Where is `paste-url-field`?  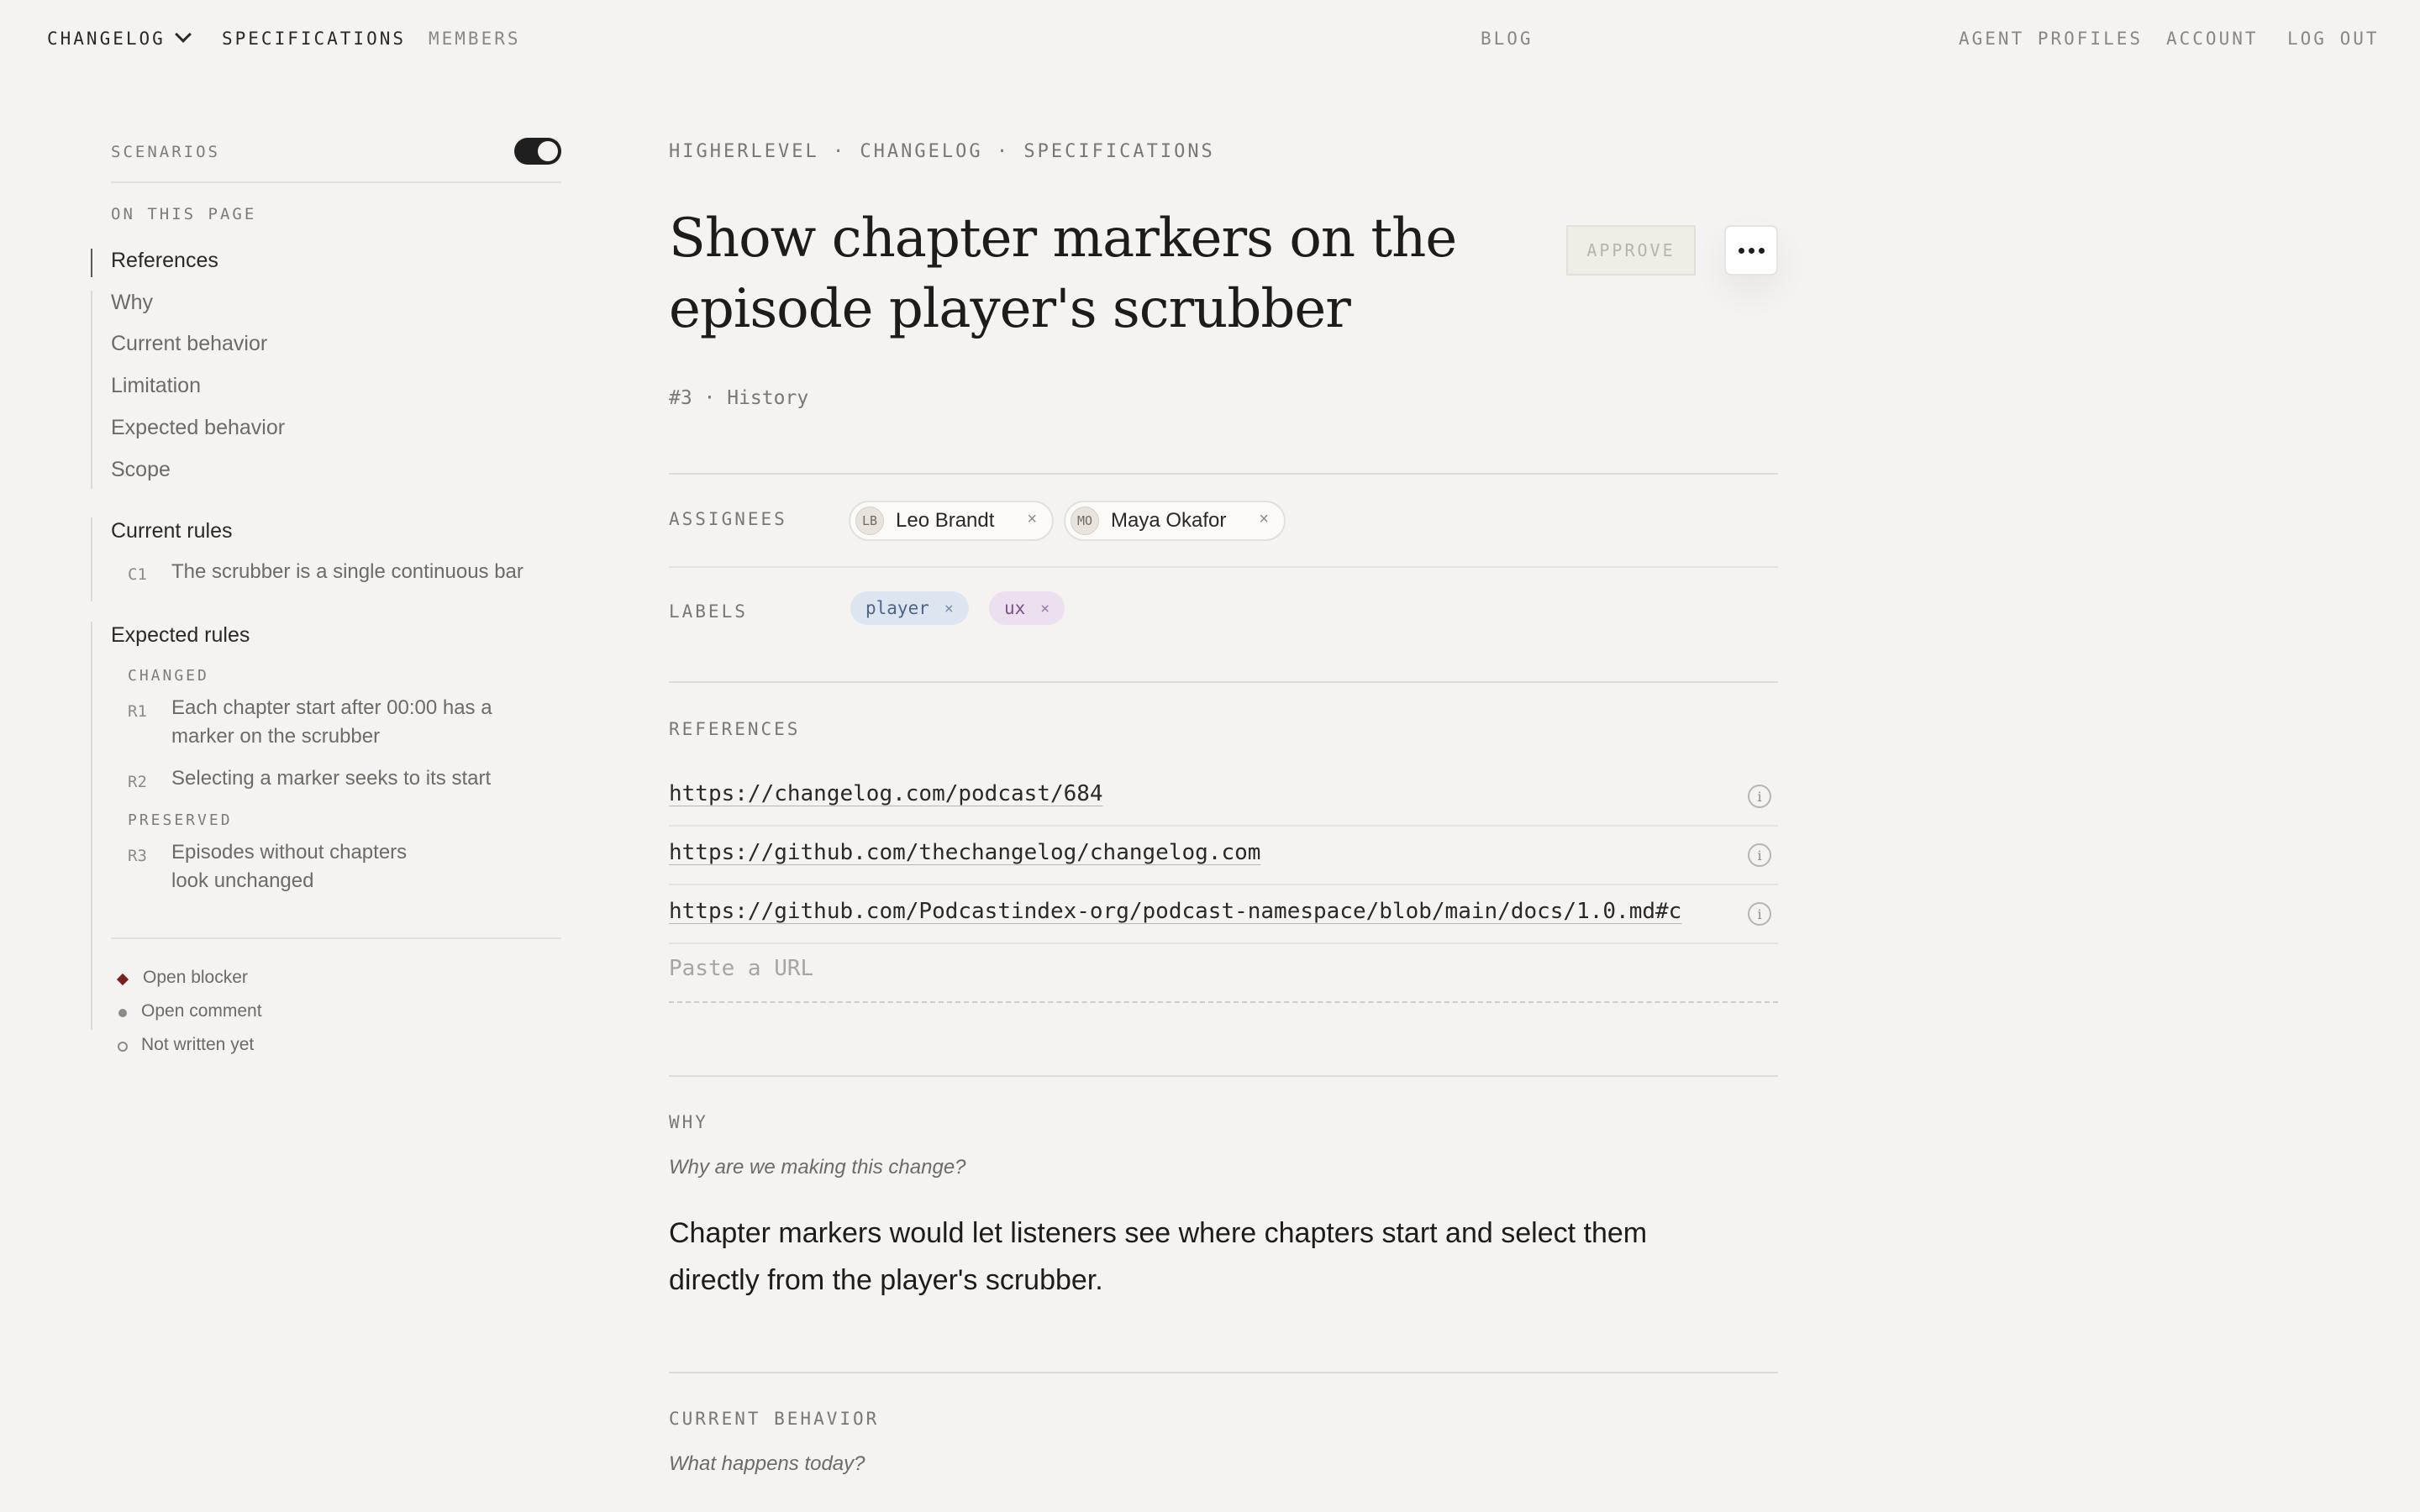
paste-url-field is located at coordinates (1224, 973).